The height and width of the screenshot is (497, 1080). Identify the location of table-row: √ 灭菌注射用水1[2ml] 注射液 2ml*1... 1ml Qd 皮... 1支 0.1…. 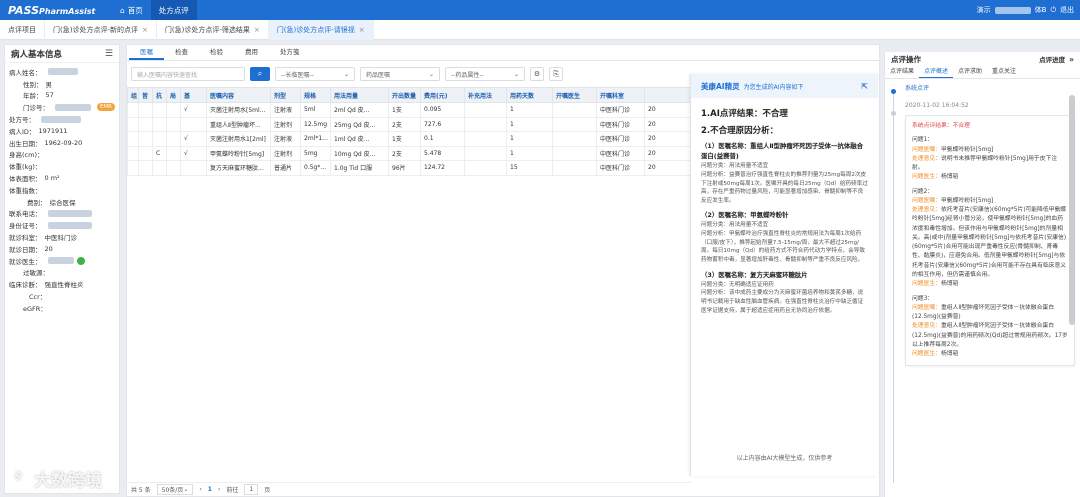
(410, 139).